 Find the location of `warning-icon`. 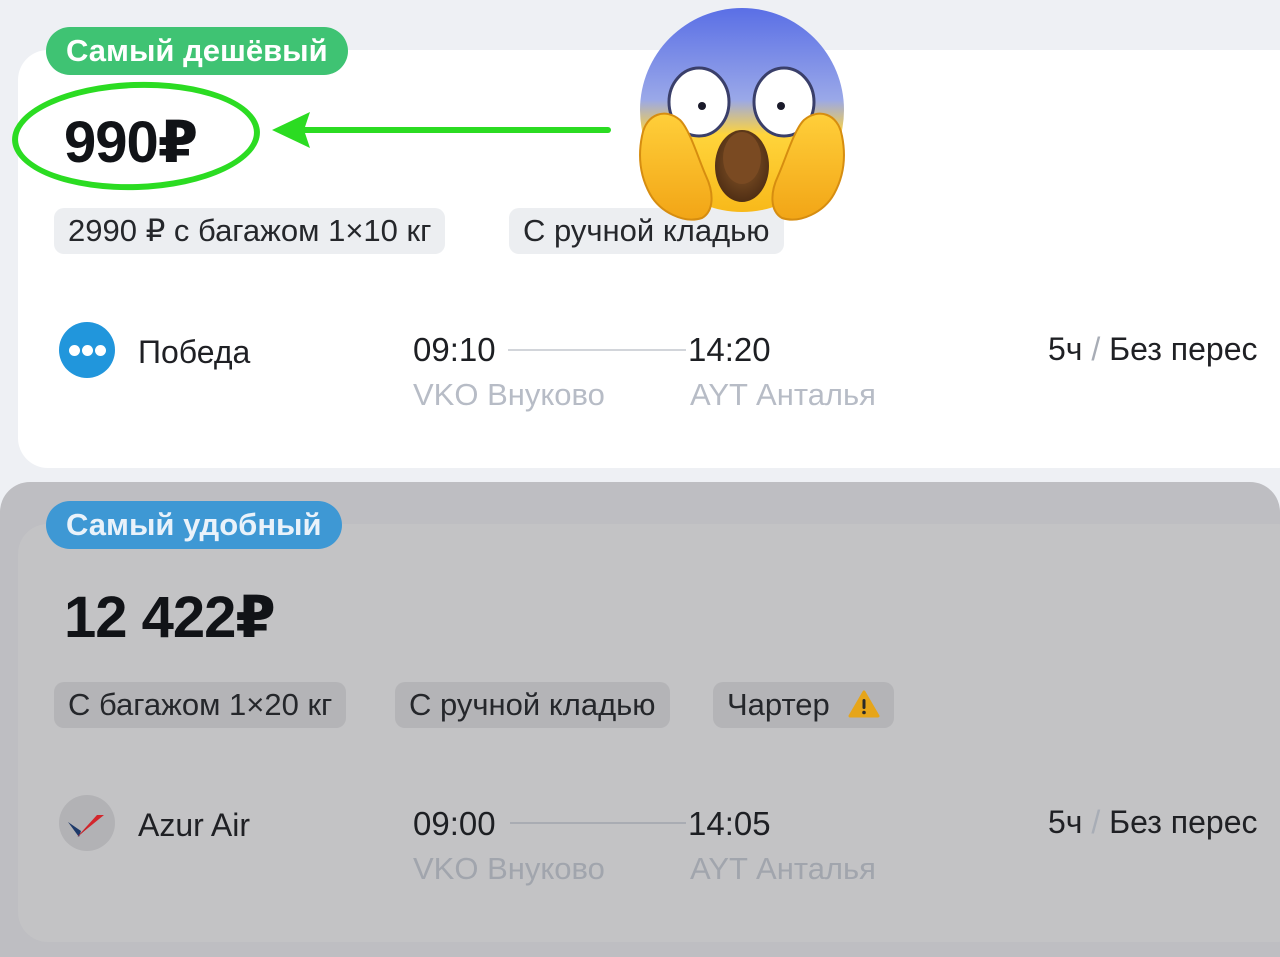

warning-icon is located at coordinates (864, 704).